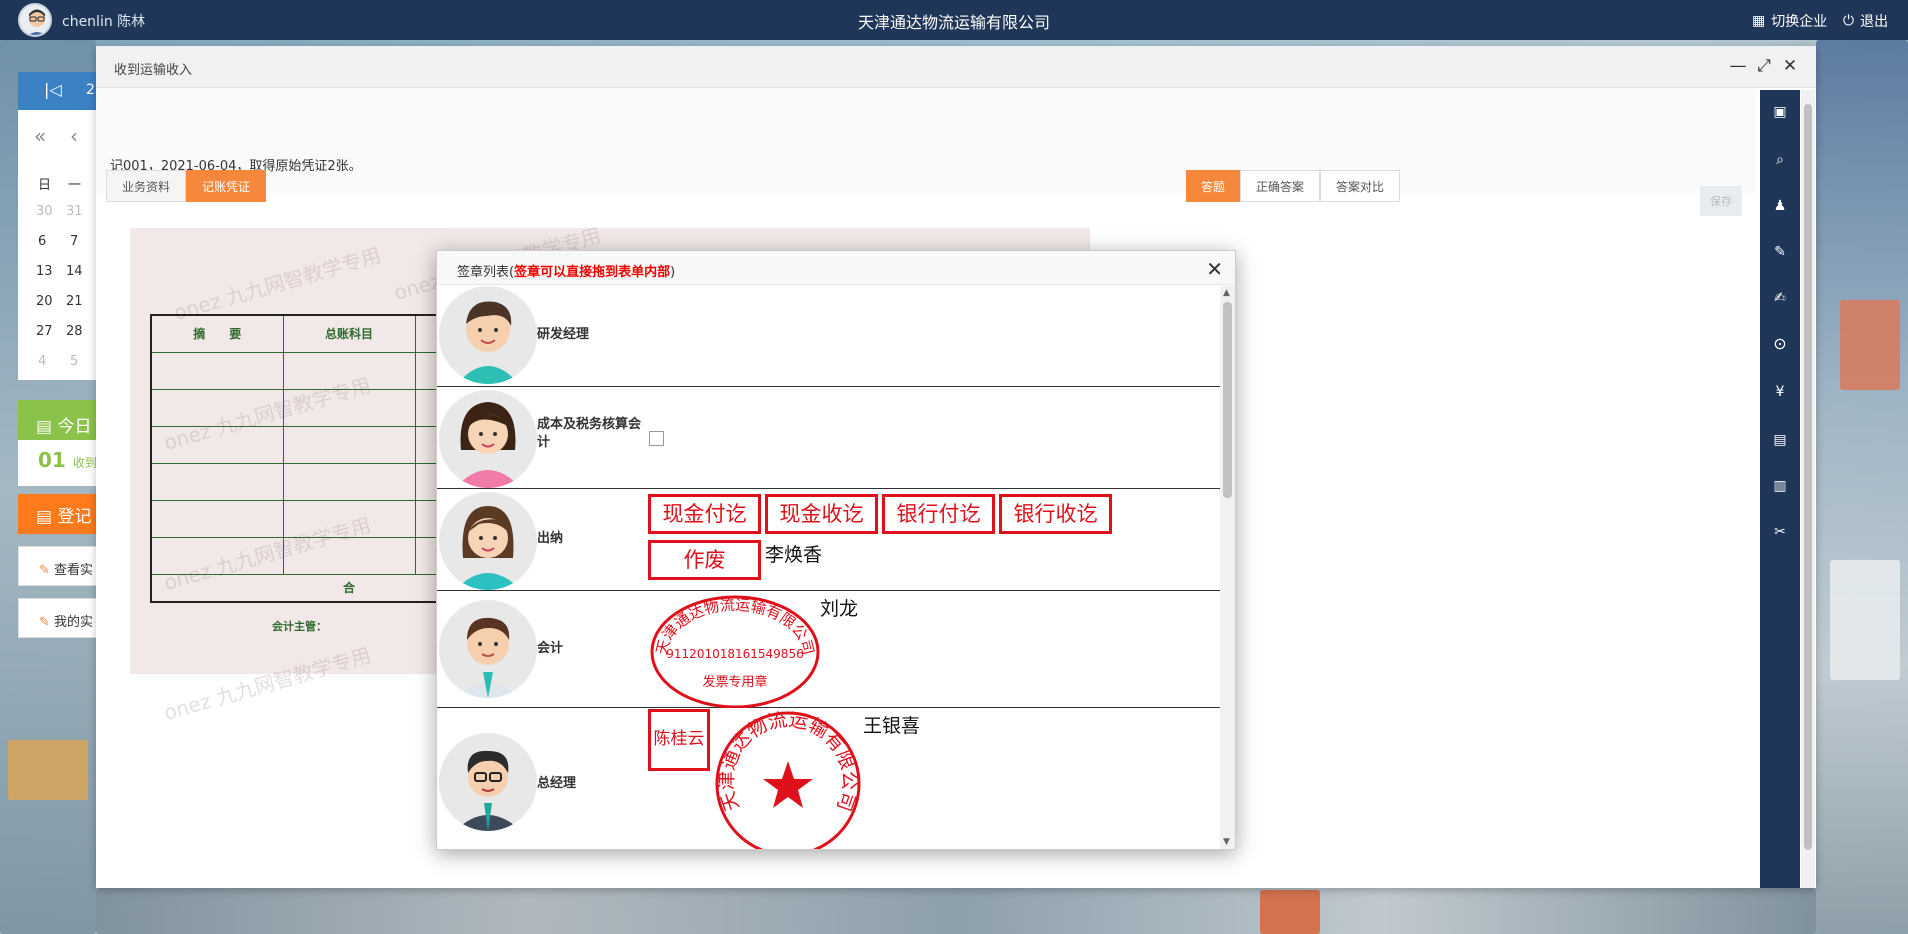 The image size is (1908, 934). Describe the element at coordinates (226, 186) in the screenshot. I see `tab-voucher: 记账凭证` at that location.